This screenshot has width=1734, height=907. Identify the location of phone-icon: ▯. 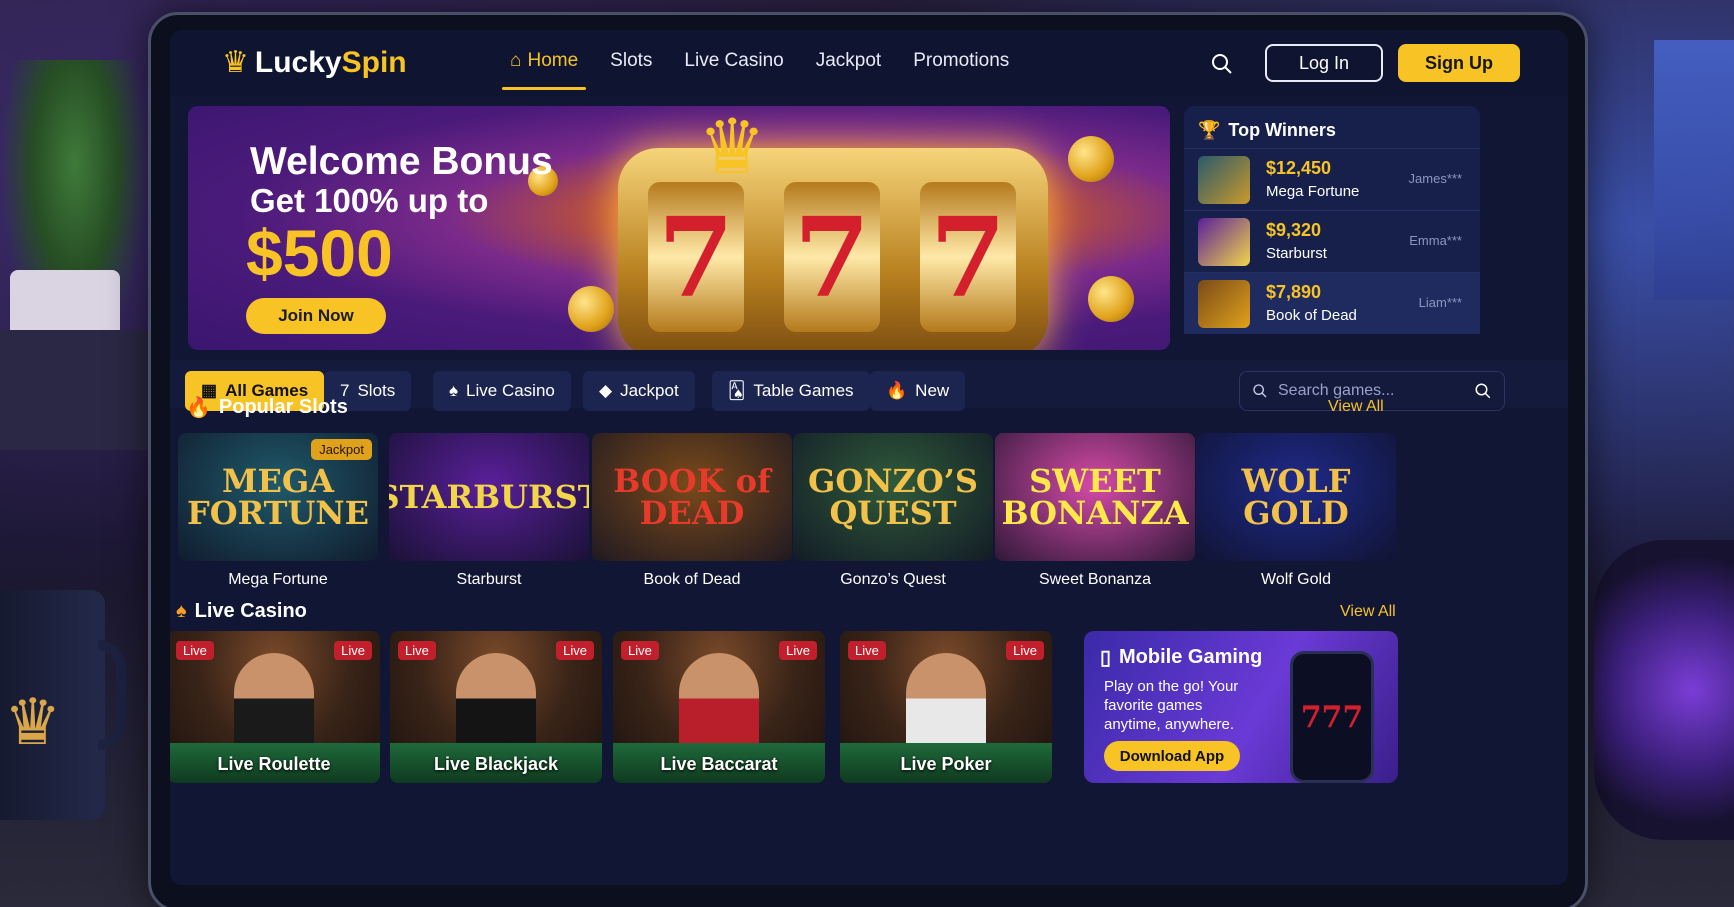
(1106, 658).